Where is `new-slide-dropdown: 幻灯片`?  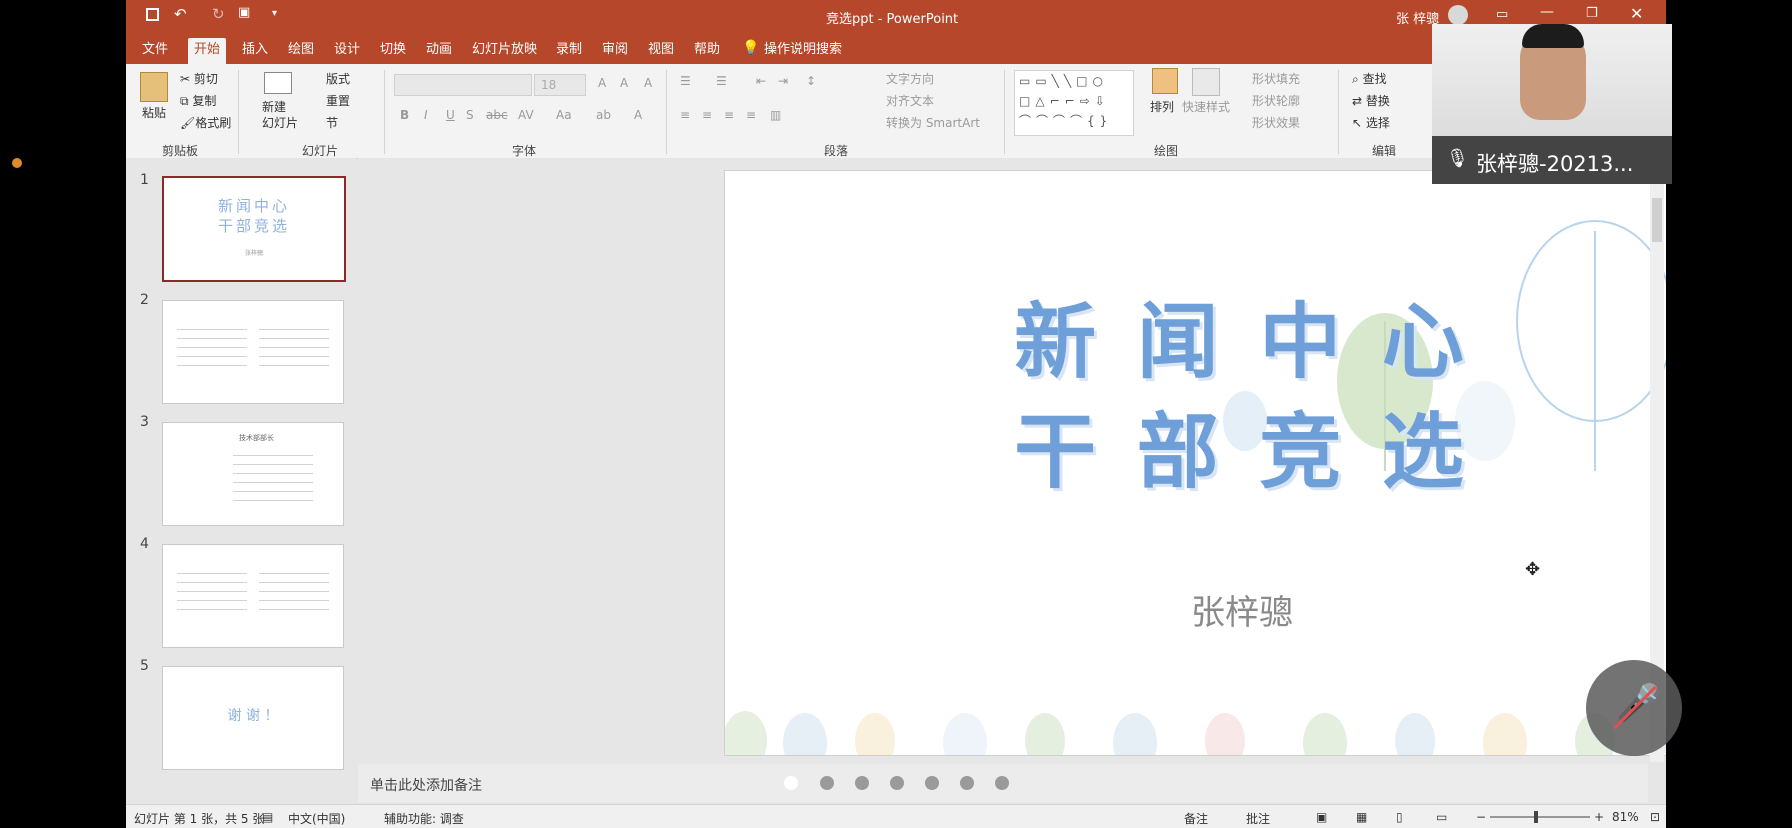 new-slide-dropdown: 幻灯片 is located at coordinates (280, 122).